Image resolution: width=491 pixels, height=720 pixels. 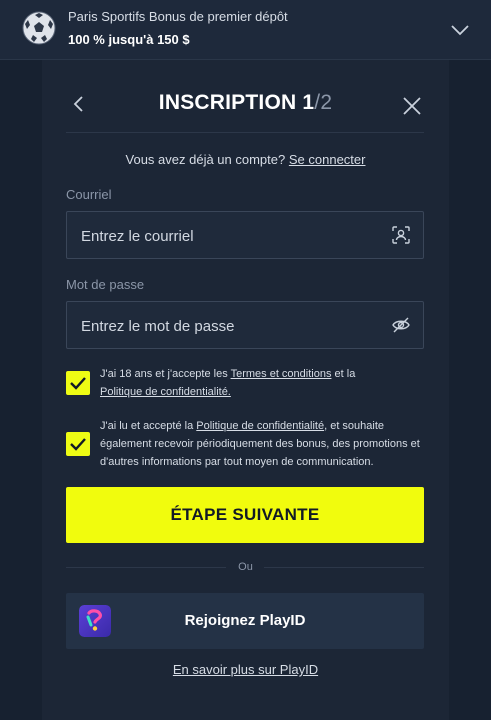 I want to click on email-field, so click(x=231, y=236).